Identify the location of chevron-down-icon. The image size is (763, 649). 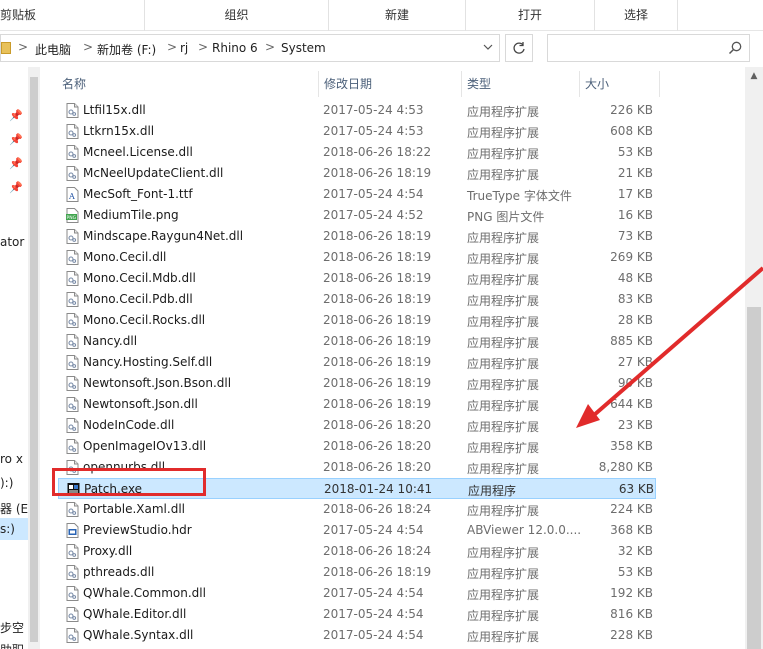
(488, 49).